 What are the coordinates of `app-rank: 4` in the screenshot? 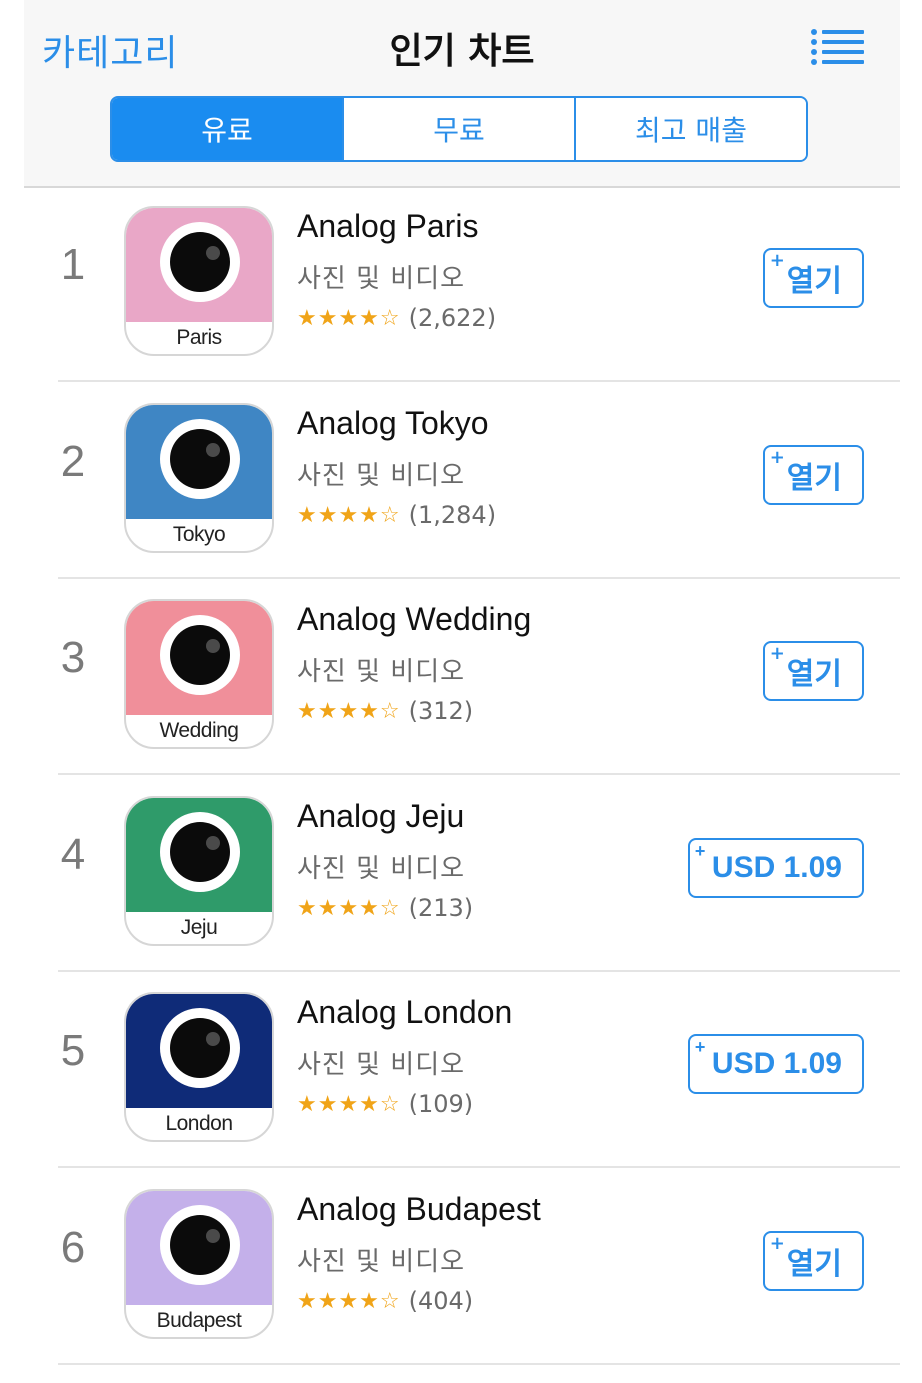 It's located at (73, 854).